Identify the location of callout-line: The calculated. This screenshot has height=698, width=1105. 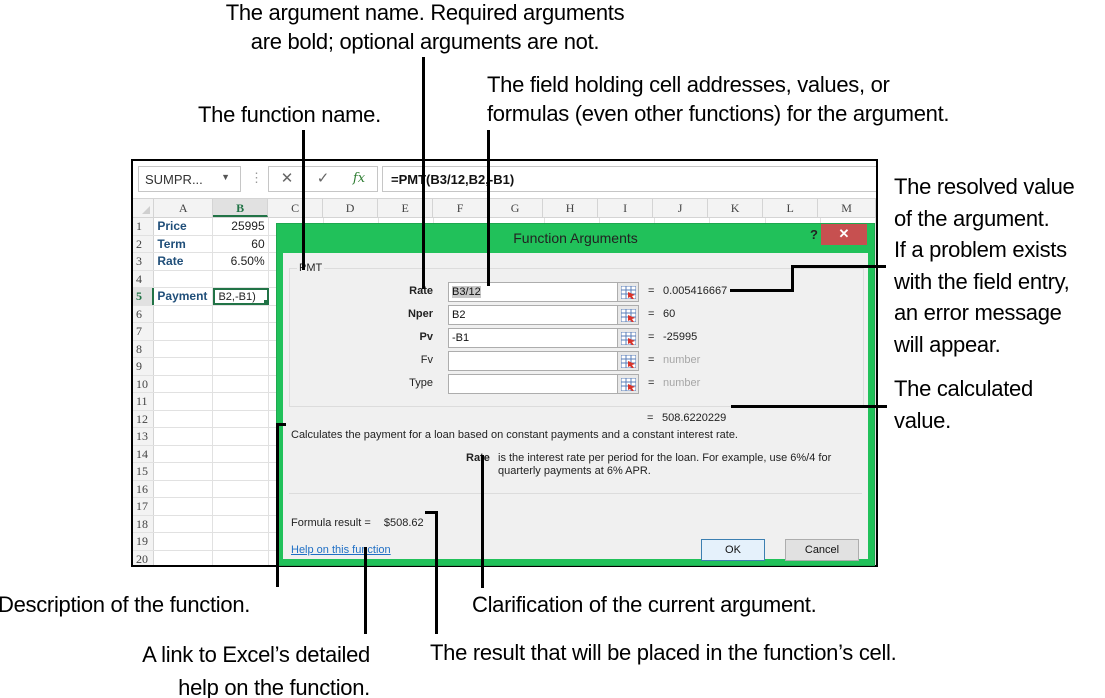
(963, 388).